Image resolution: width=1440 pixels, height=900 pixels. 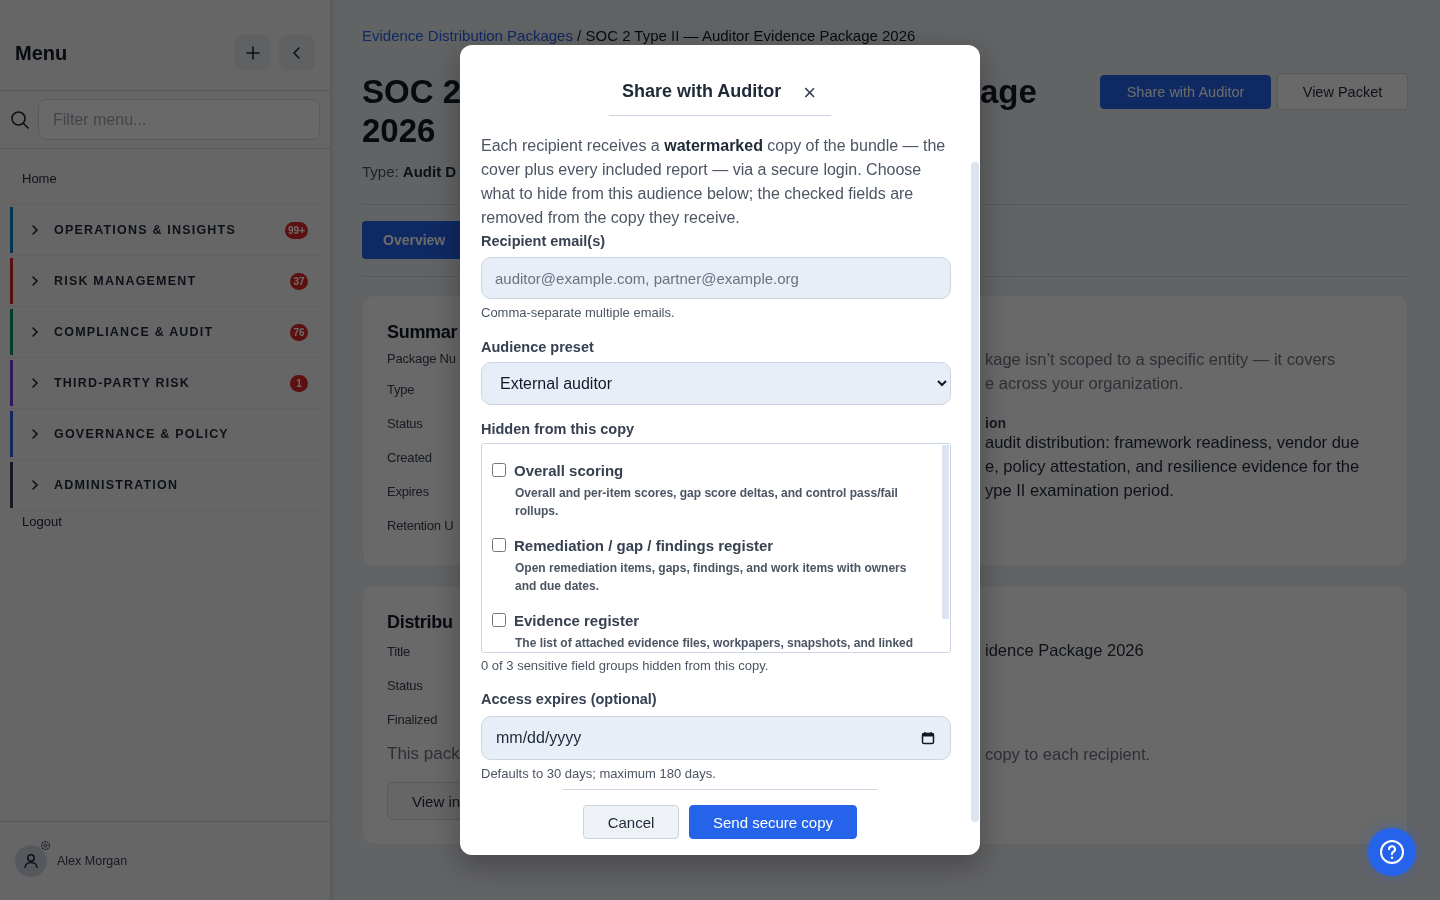 I want to click on menu-group: OPERATIONS & INSIGHTS 99+, so click(x=165, y=230).